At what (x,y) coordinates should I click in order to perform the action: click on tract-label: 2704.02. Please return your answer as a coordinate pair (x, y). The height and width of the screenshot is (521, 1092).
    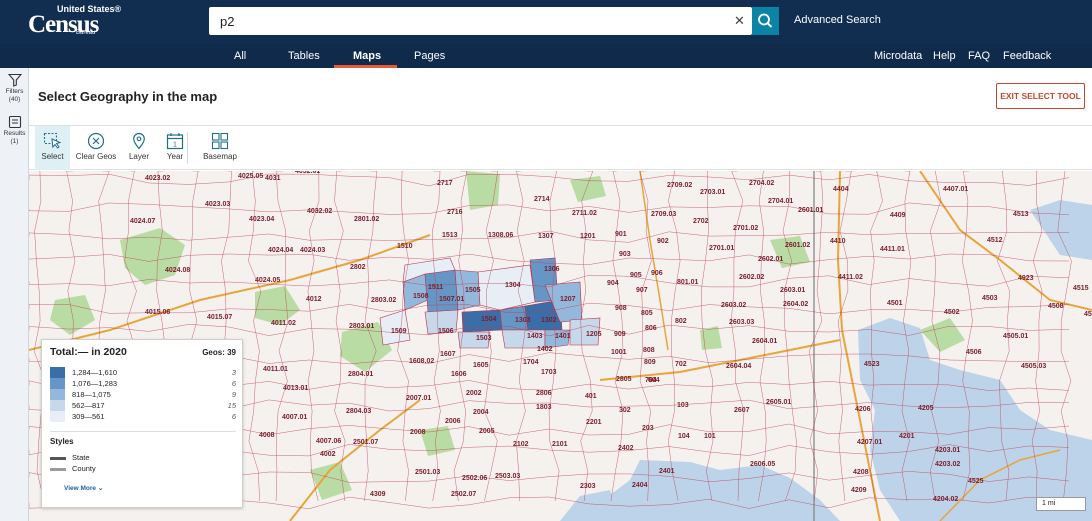
    Looking at the image, I should click on (761, 183).